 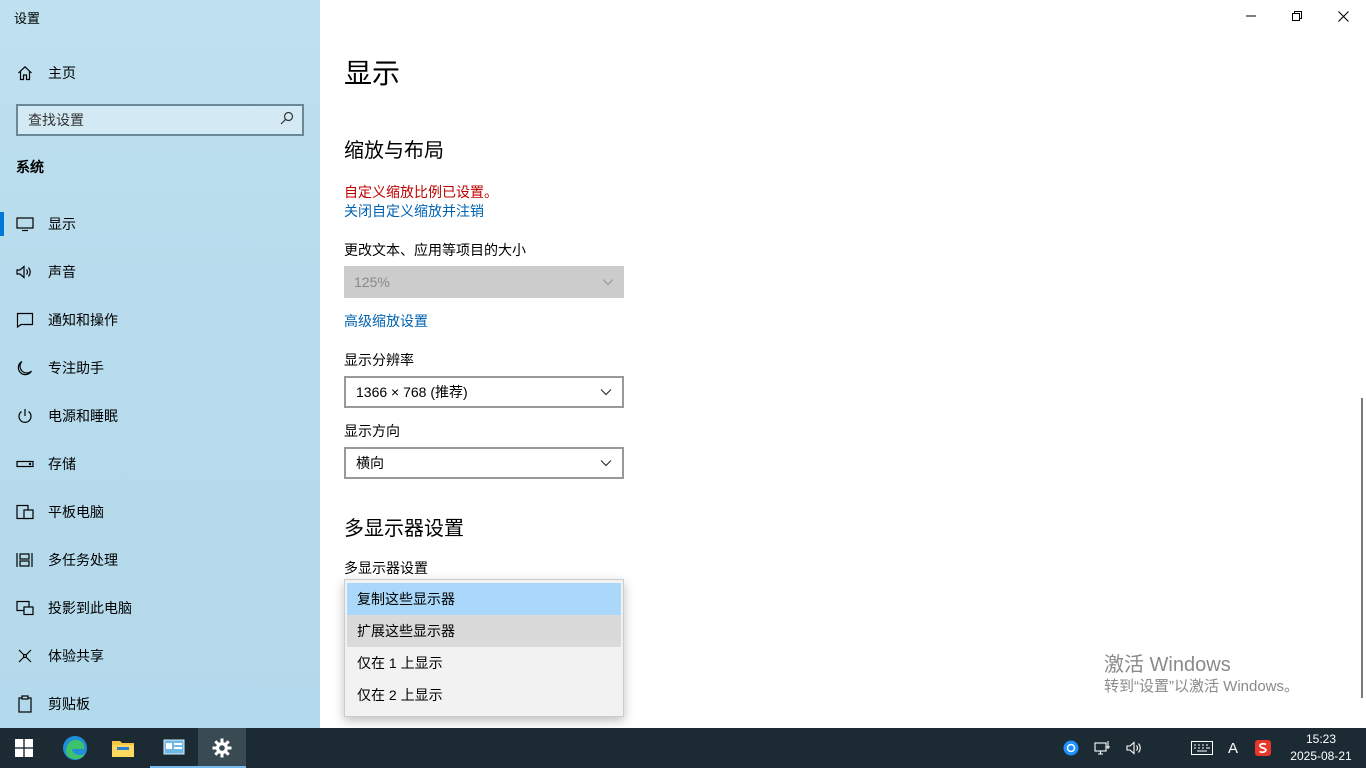 What do you see at coordinates (370, 463) in the screenshot?
I see `orientation-value: 横向` at bounding box center [370, 463].